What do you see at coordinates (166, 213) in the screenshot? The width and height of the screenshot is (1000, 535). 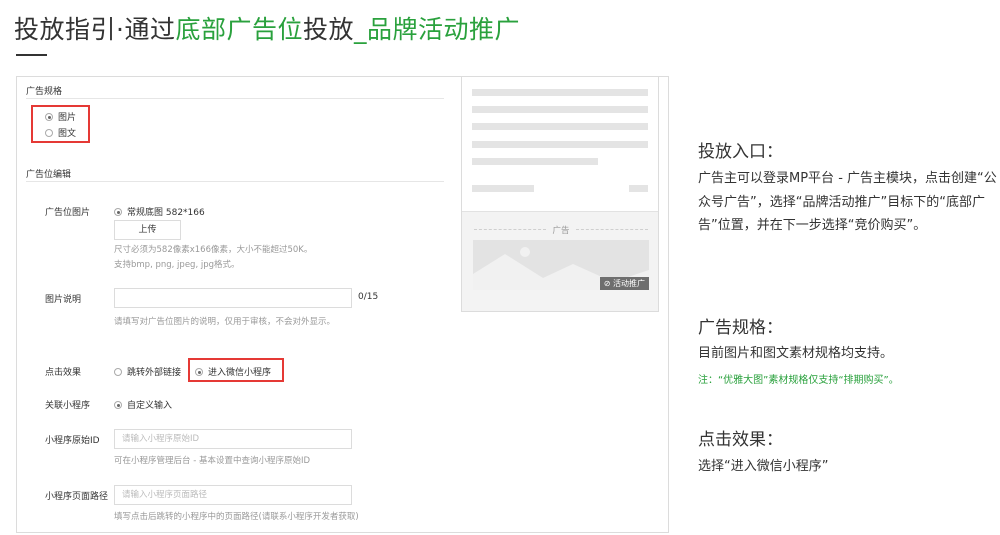 I see `ad-image-option-label: 常规底图 582*166` at bounding box center [166, 213].